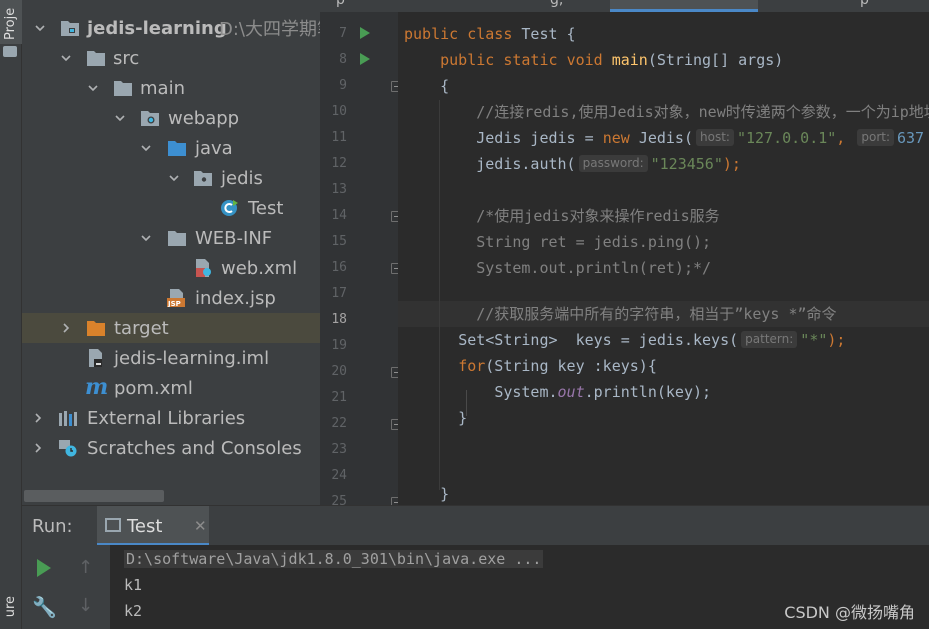 The width and height of the screenshot is (929, 629). Describe the element at coordinates (684, 6) in the screenshot. I see `editor-tab-active` at that location.